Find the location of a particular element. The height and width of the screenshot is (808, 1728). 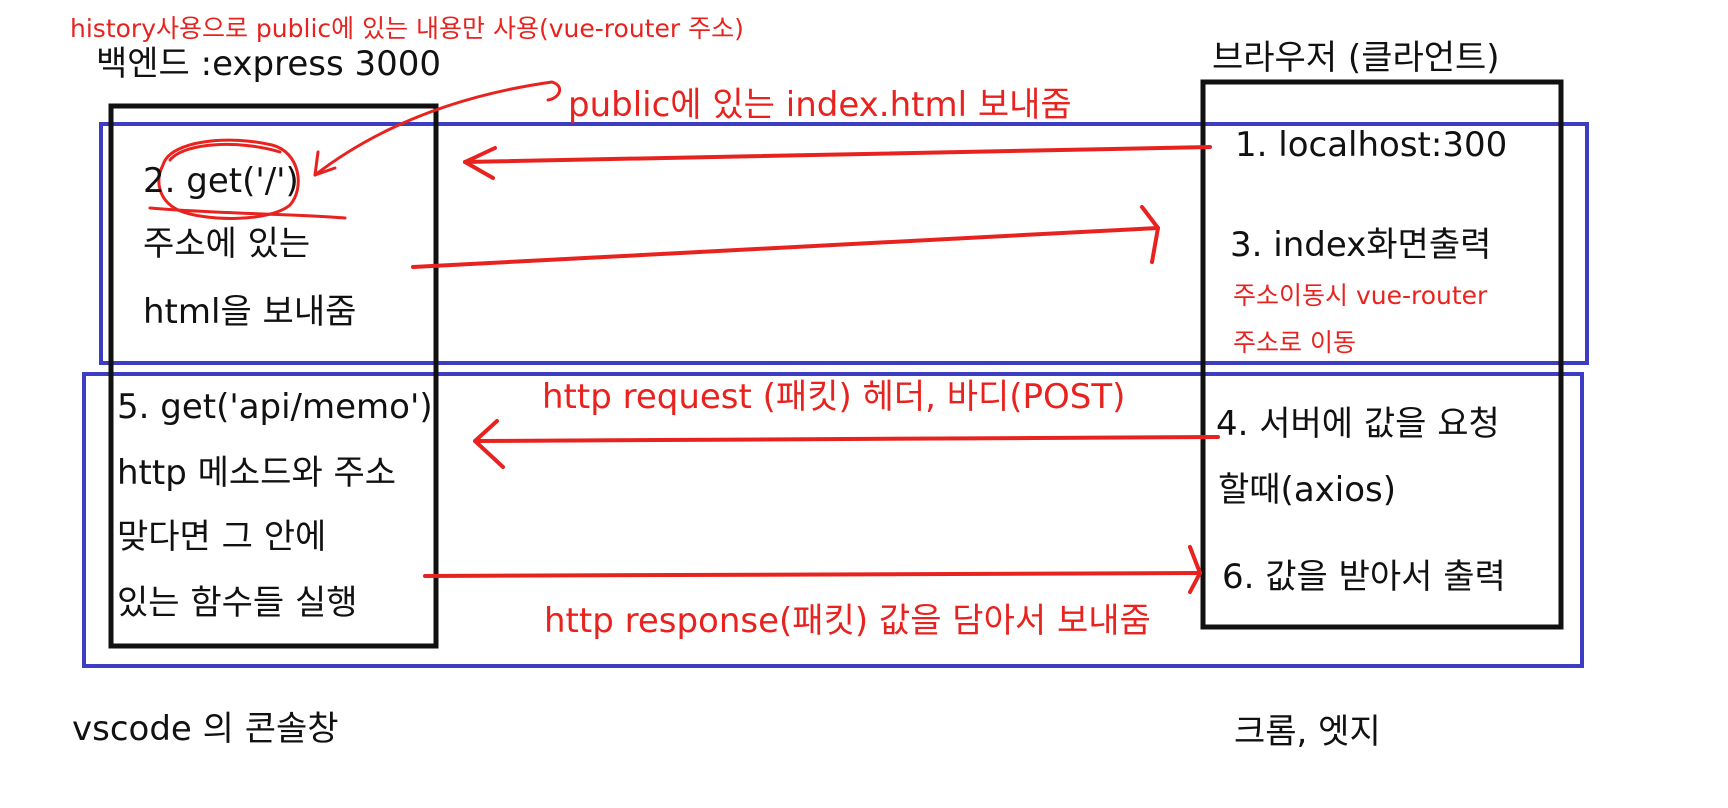

step5-line3: 맞다면 그 안에 is located at coordinates (222, 537).